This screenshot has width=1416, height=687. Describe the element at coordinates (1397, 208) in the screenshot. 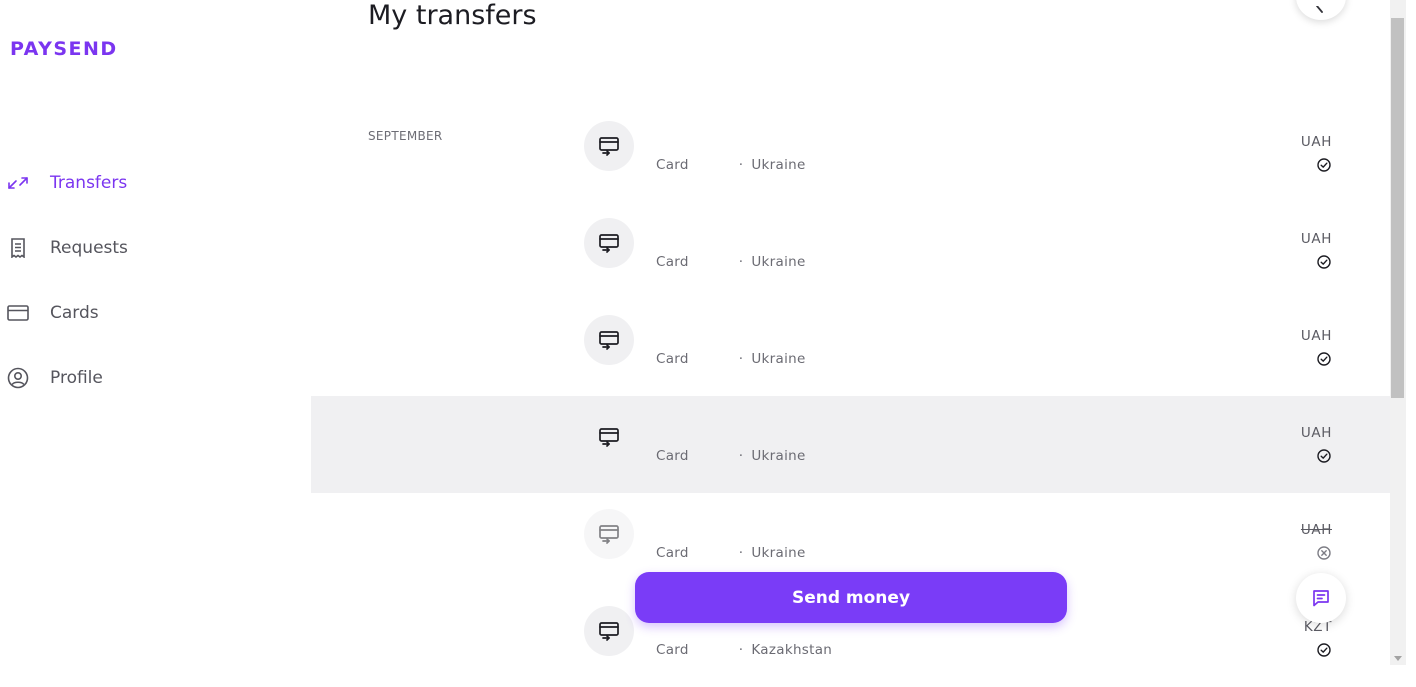

I see `scrollbar-thumb` at that location.